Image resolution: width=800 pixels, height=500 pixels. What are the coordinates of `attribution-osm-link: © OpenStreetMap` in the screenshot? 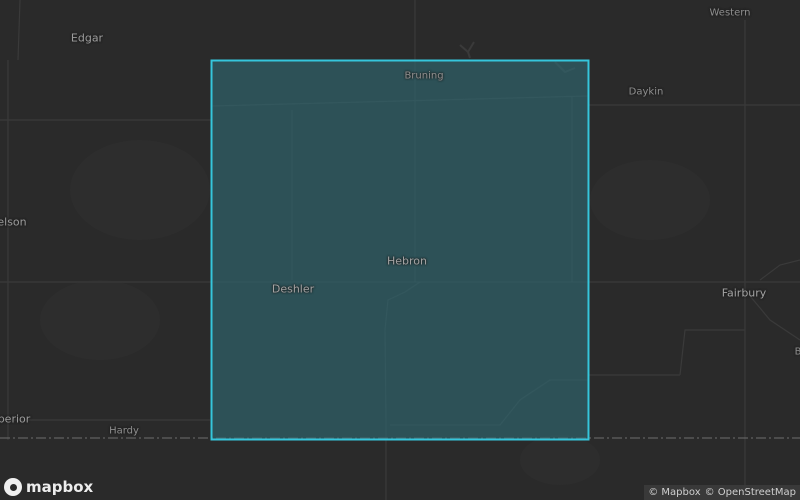 It's located at (750, 492).